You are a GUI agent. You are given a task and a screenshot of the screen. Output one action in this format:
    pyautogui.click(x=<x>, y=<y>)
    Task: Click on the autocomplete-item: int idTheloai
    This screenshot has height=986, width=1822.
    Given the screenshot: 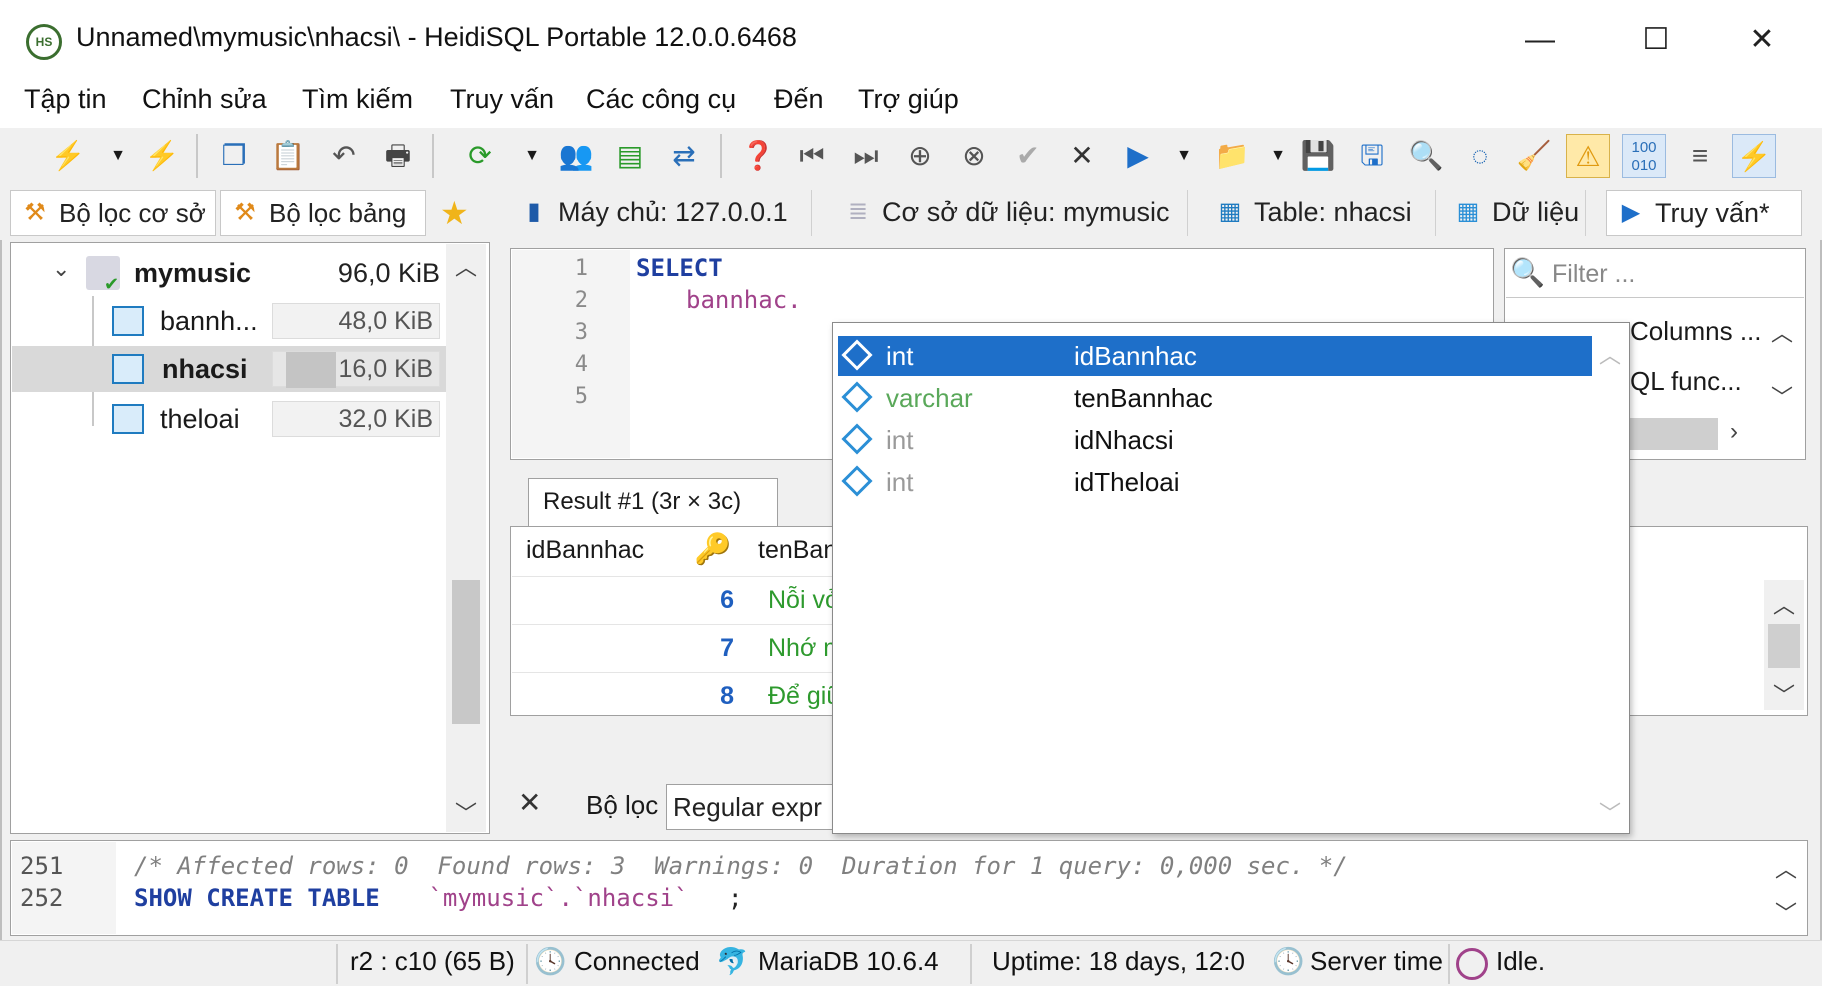 What is the action you would take?
    pyautogui.click(x=1215, y=482)
    